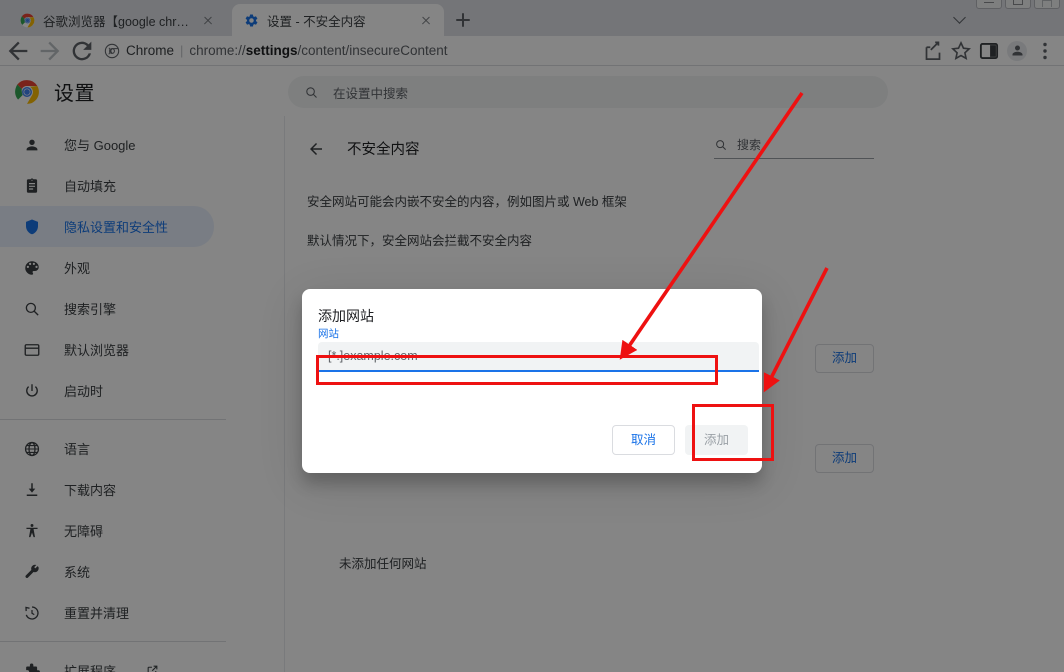 Image resolution: width=1064 pixels, height=672 pixels. Describe the element at coordinates (517, 370) in the screenshot. I see `site-input-highlight` at that location.